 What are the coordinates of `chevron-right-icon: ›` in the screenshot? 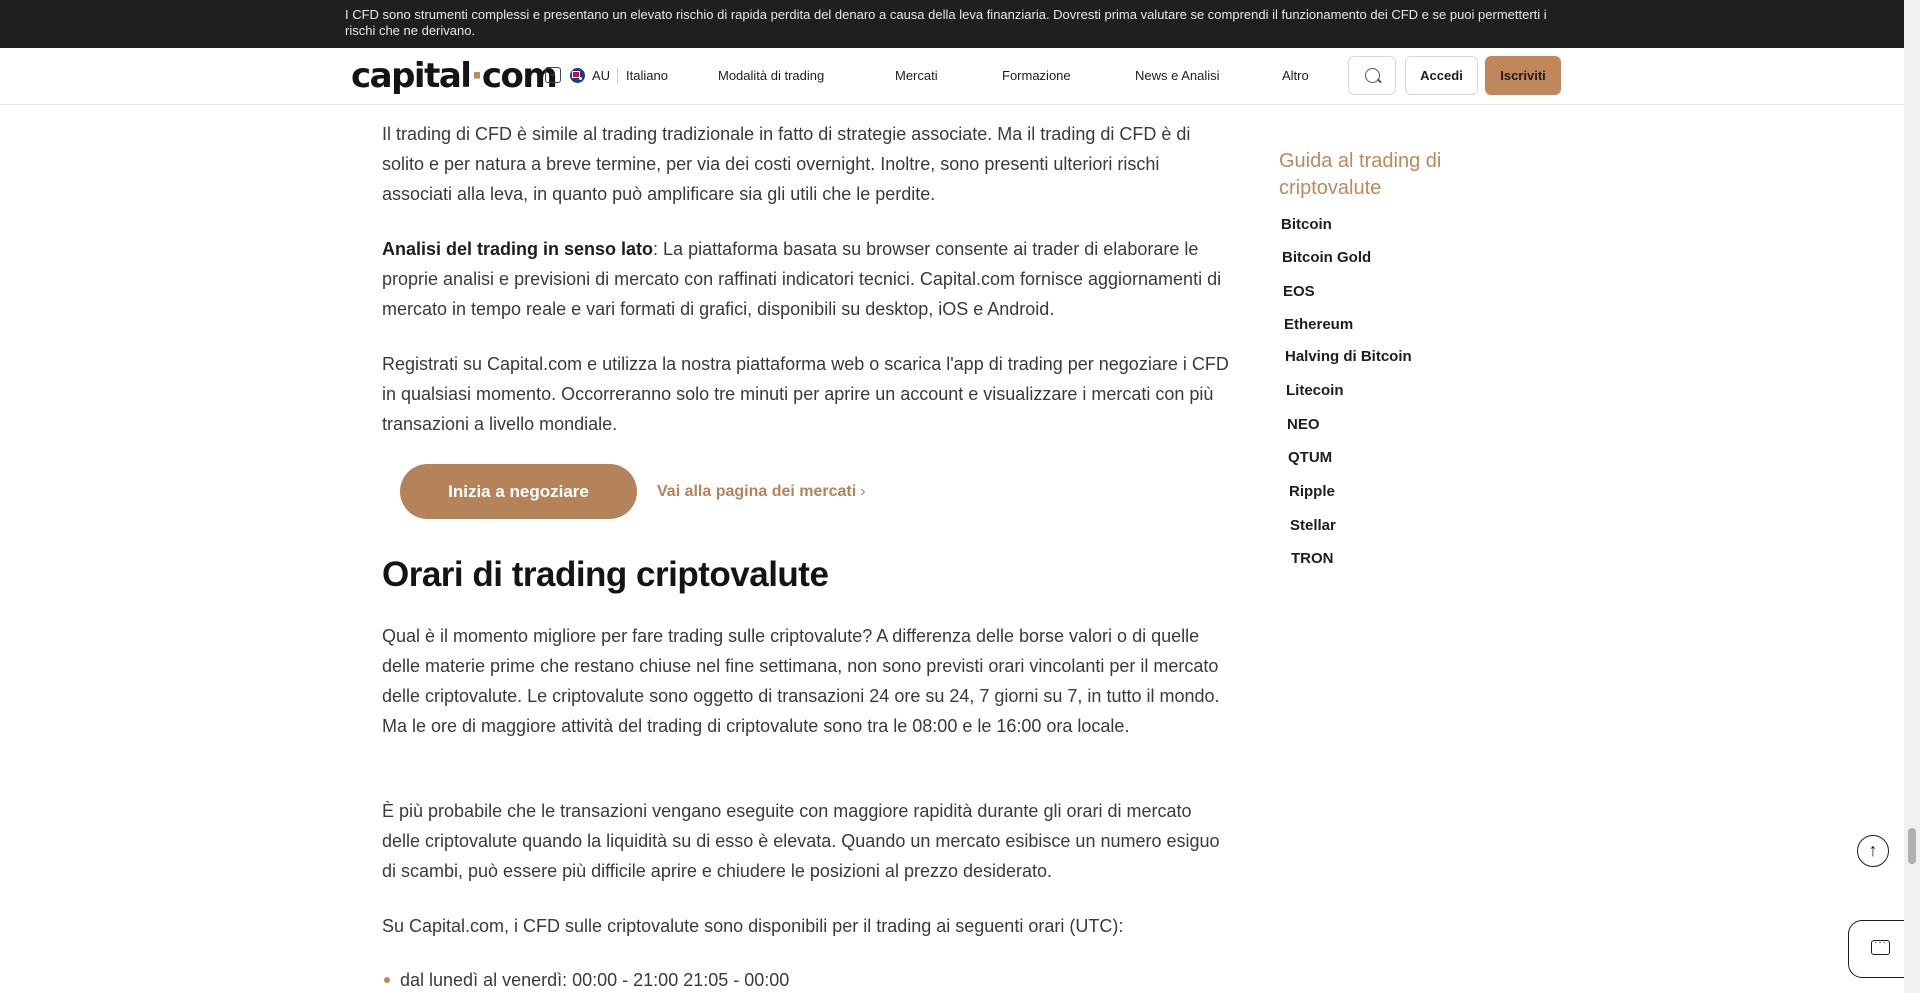 It's located at (863, 491).